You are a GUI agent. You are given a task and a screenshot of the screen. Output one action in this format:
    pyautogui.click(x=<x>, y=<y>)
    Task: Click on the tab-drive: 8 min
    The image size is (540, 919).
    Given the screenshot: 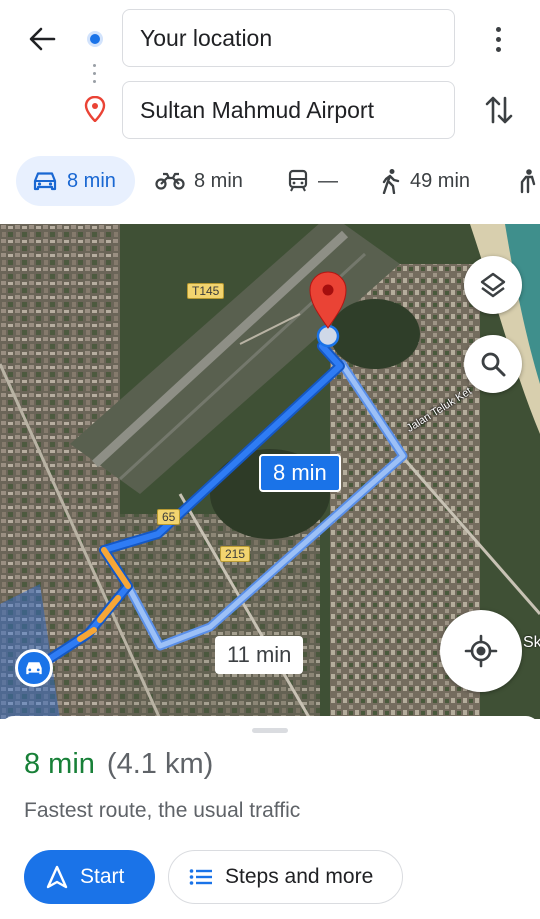 What is the action you would take?
    pyautogui.click(x=75, y=181)
    